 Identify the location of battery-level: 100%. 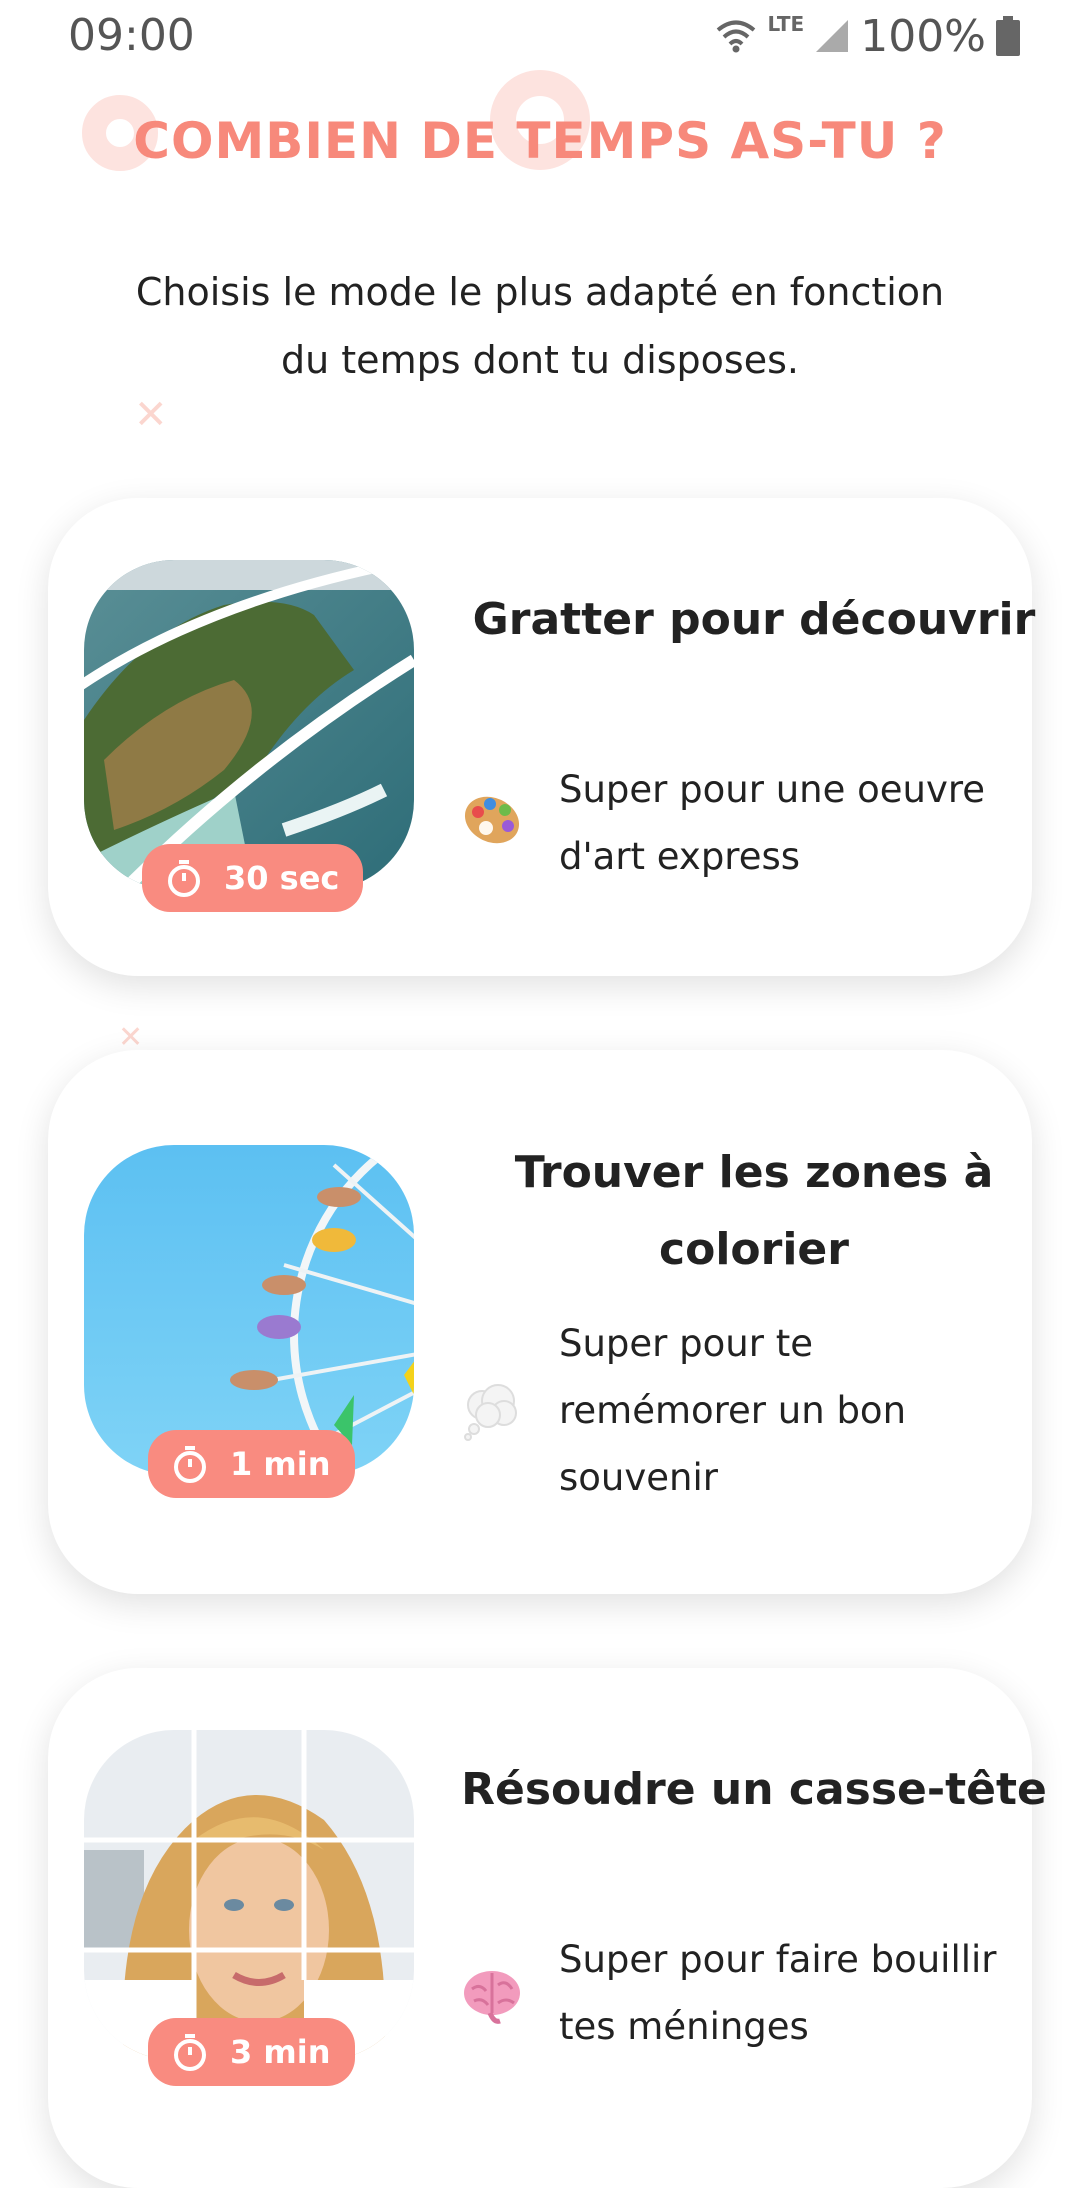
(923, 36).